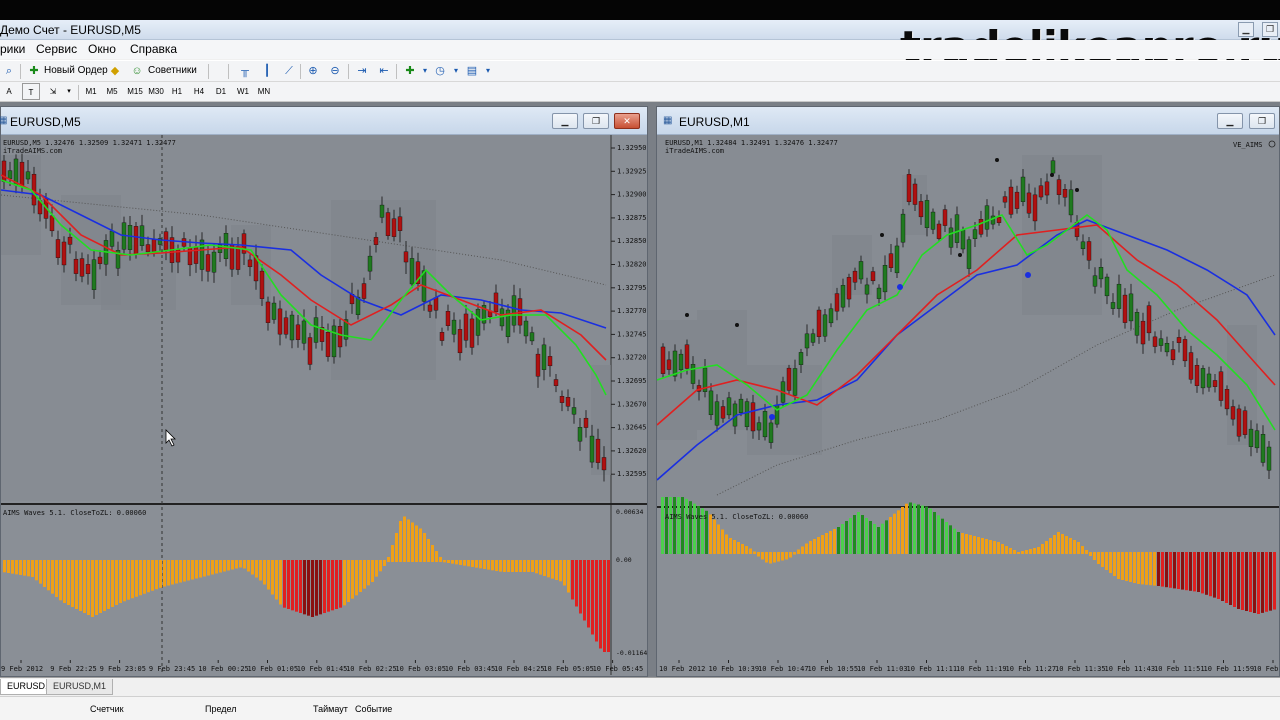  Describe the element at coordinates (289, 71) in the screenshot. I see `line-chart-icon: ⟋` at that location.